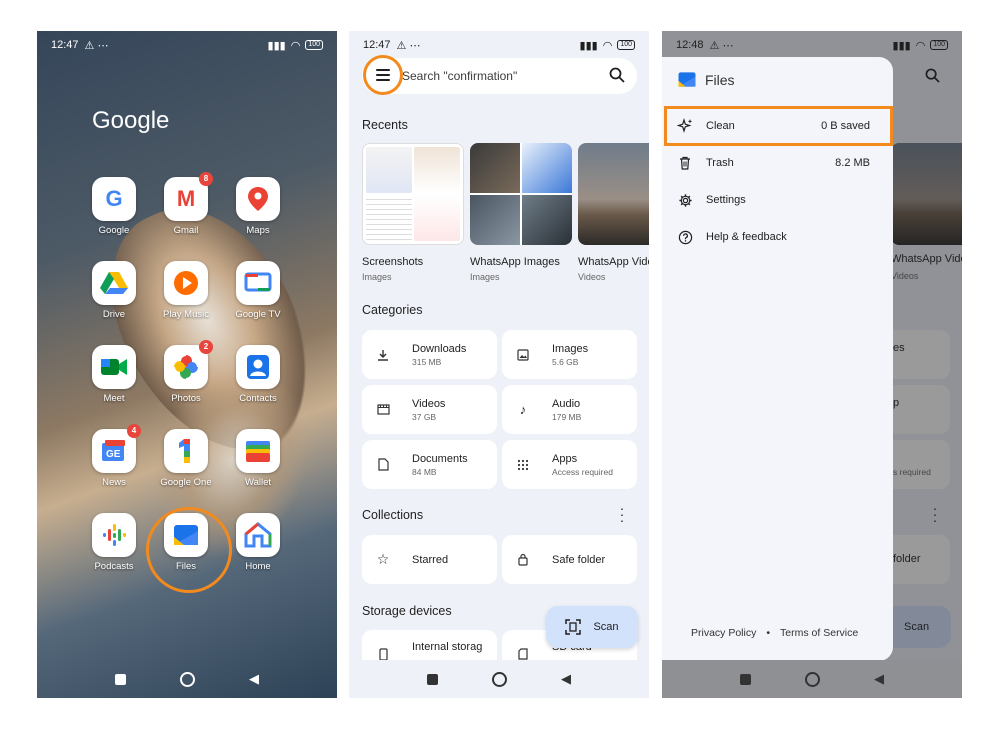  Describe the element at coordinates (186, 372) in the screenshot. I see `app-photos: 2 Photos` at that location.